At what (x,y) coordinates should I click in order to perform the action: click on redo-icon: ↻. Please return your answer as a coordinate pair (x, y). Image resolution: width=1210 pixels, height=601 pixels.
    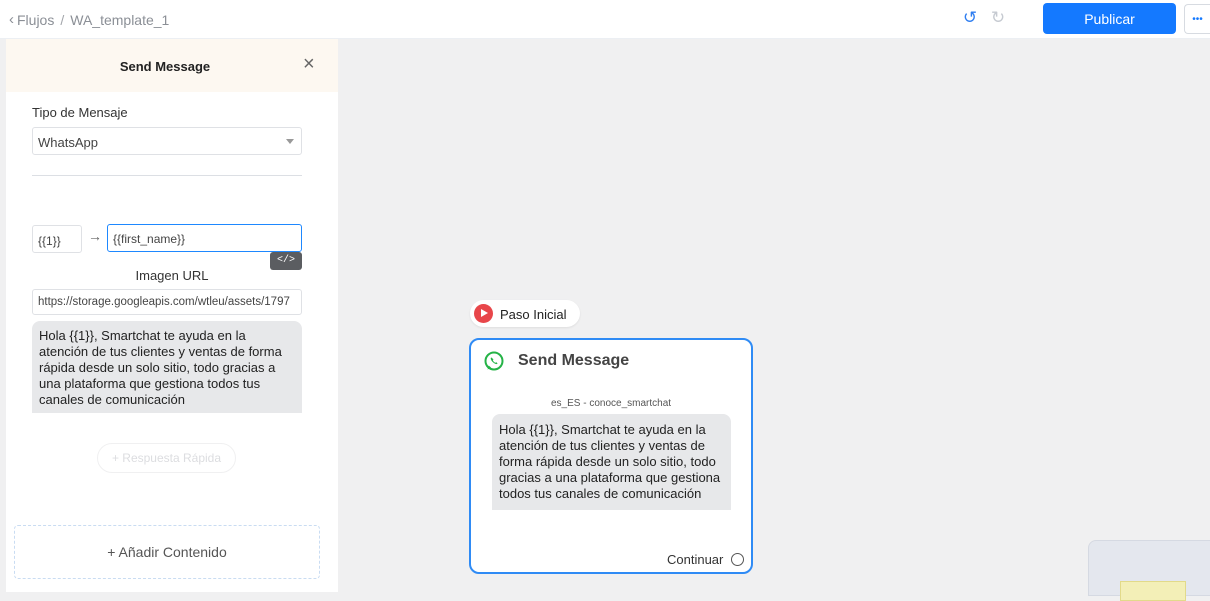
    Looking at the image, I should click on (998, 18).